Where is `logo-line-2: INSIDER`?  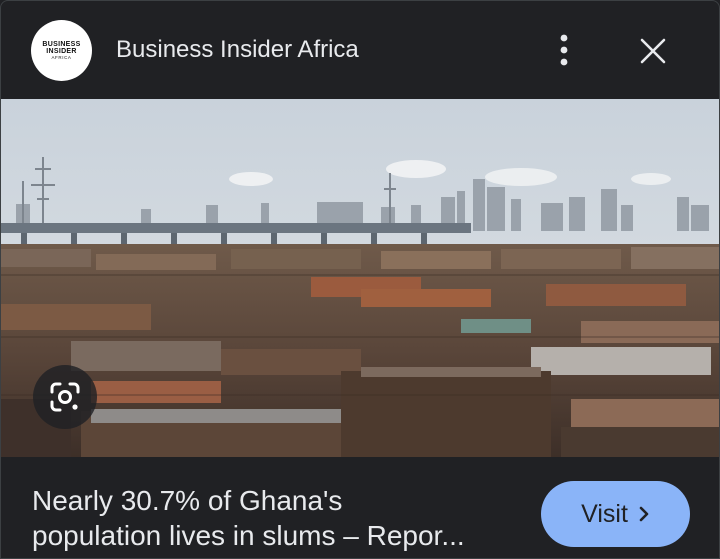 logo-line-2: INSIDER is located at coordinates (61, 51).